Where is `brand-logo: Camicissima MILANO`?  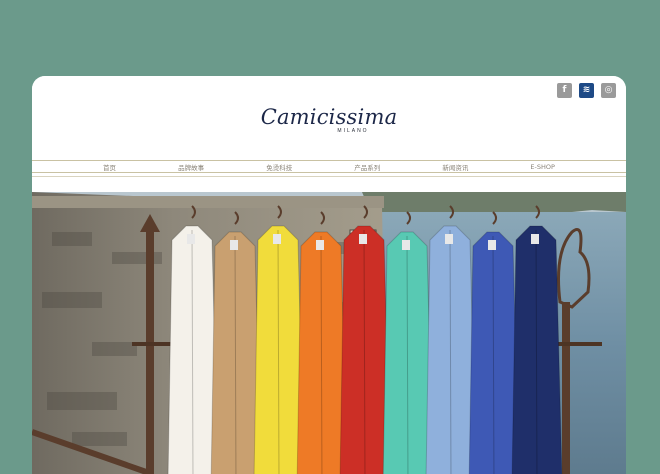 brand-logo: Camicissima MILANO is located at coordinates (329, 120).